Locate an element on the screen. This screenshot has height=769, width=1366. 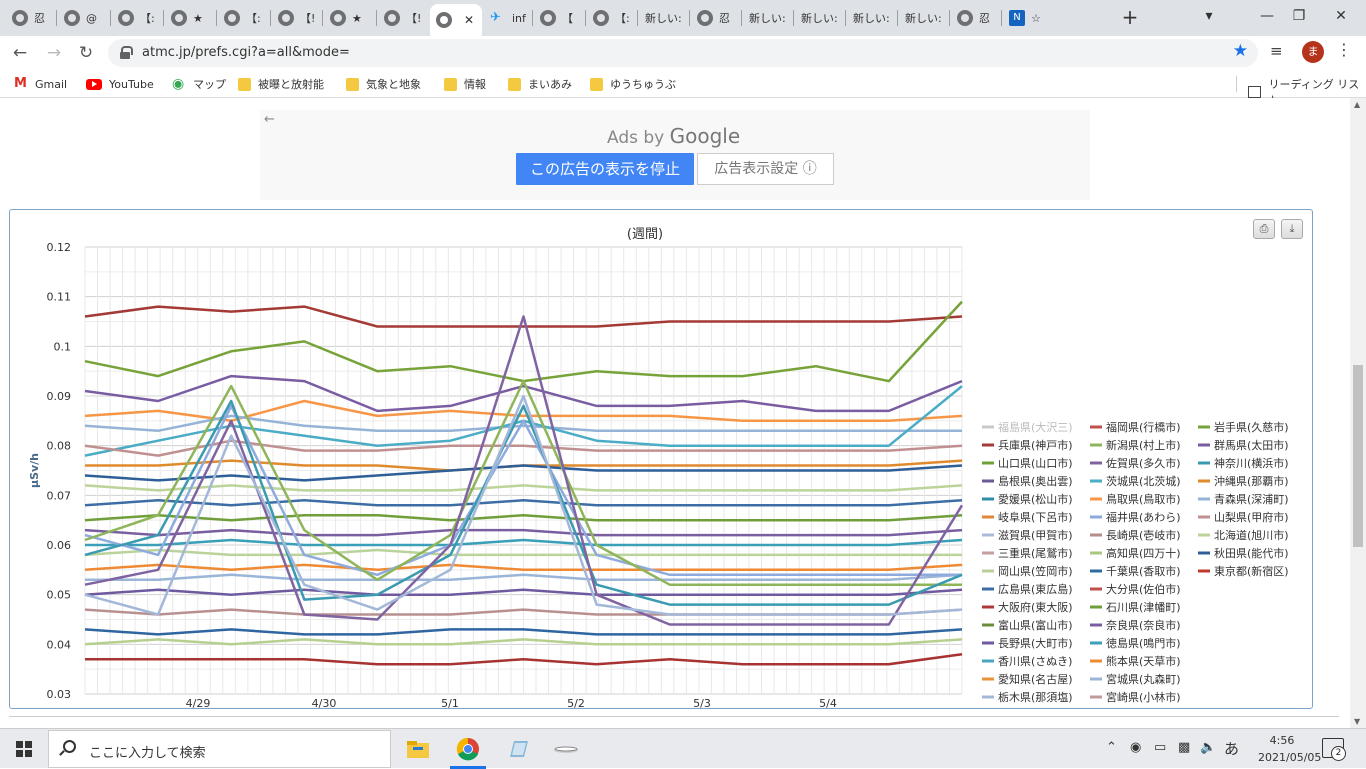
bookmark-item: 情報 is located at coordinates (465, 84).